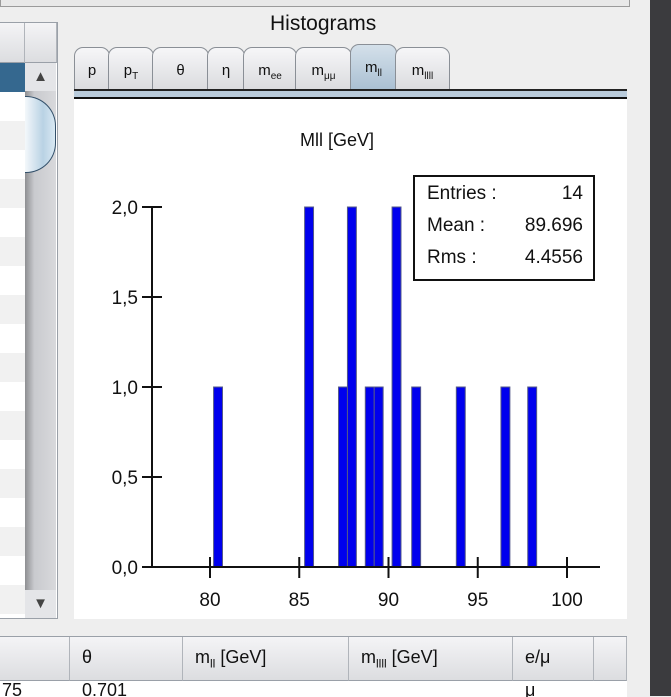 The height and width of the screenshot is (697, 671). I want to click on table-cell: 75, so click(12, 690).